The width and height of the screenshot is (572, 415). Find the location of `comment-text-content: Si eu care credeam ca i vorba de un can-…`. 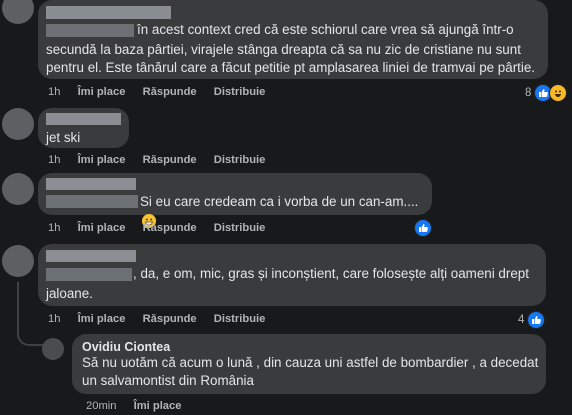

comment-text-content: Si eu care credeam ca i vorba de un can-… is located at coordinates (279, 201).